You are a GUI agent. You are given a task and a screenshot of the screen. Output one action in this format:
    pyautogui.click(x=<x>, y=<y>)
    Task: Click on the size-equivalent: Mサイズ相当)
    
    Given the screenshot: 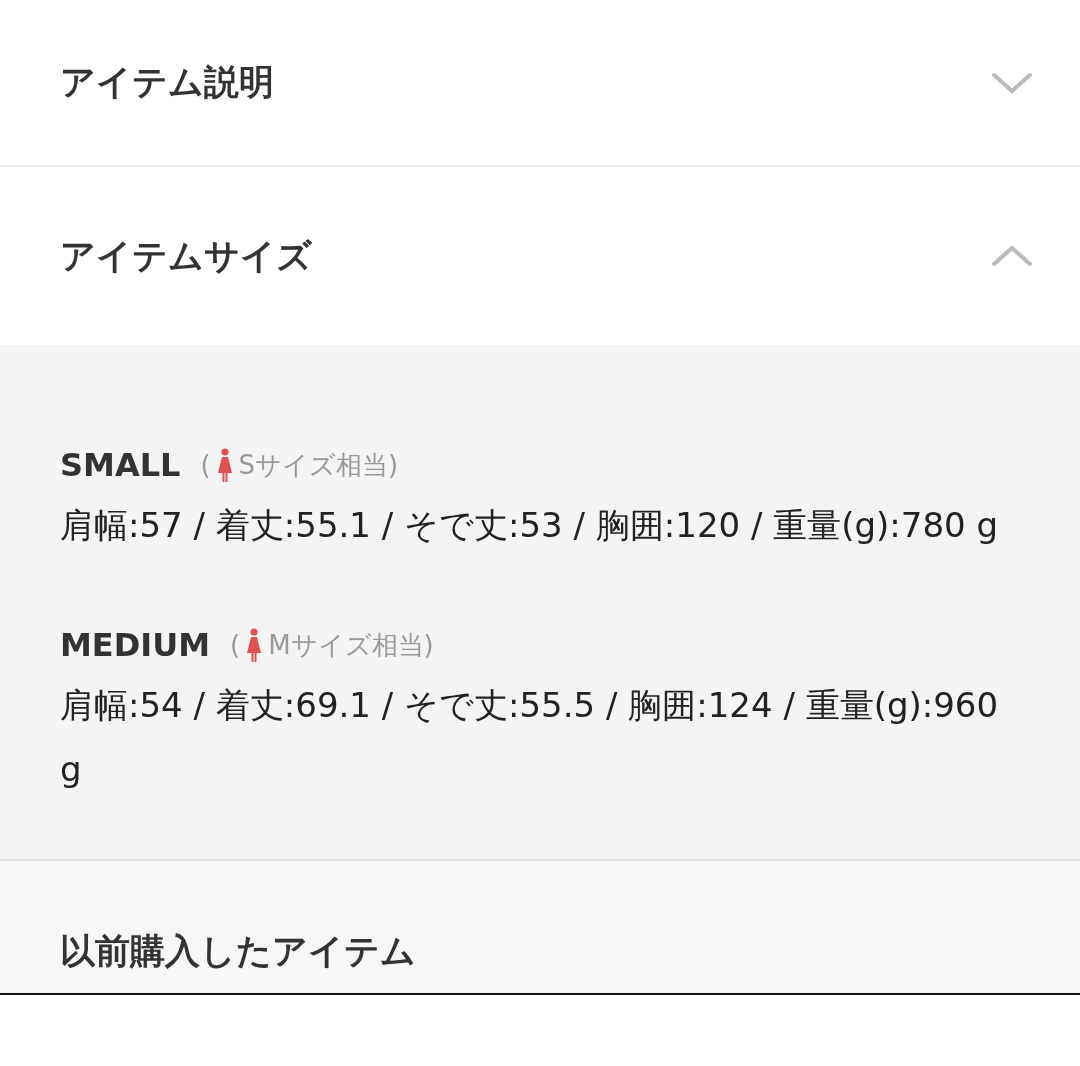 What is the action you would take?
    pyautogui.click(x=351, y=645)
    